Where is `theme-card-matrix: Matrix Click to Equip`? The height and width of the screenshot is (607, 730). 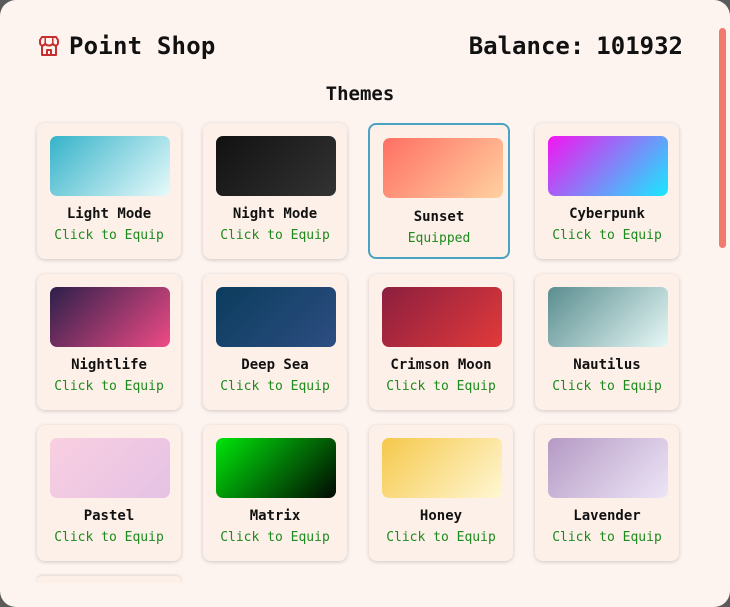
theme-card-matrix: Matrix Click to Equip is located at coordinates (275, 493).